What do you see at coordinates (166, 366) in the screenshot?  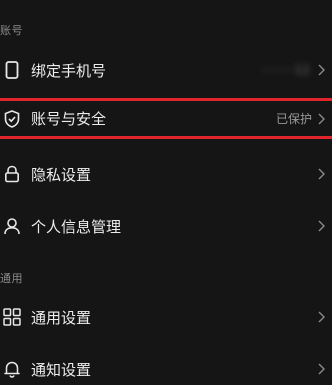 I see `row-notification-settings: 通知设置` at bounding box center [166, 366].